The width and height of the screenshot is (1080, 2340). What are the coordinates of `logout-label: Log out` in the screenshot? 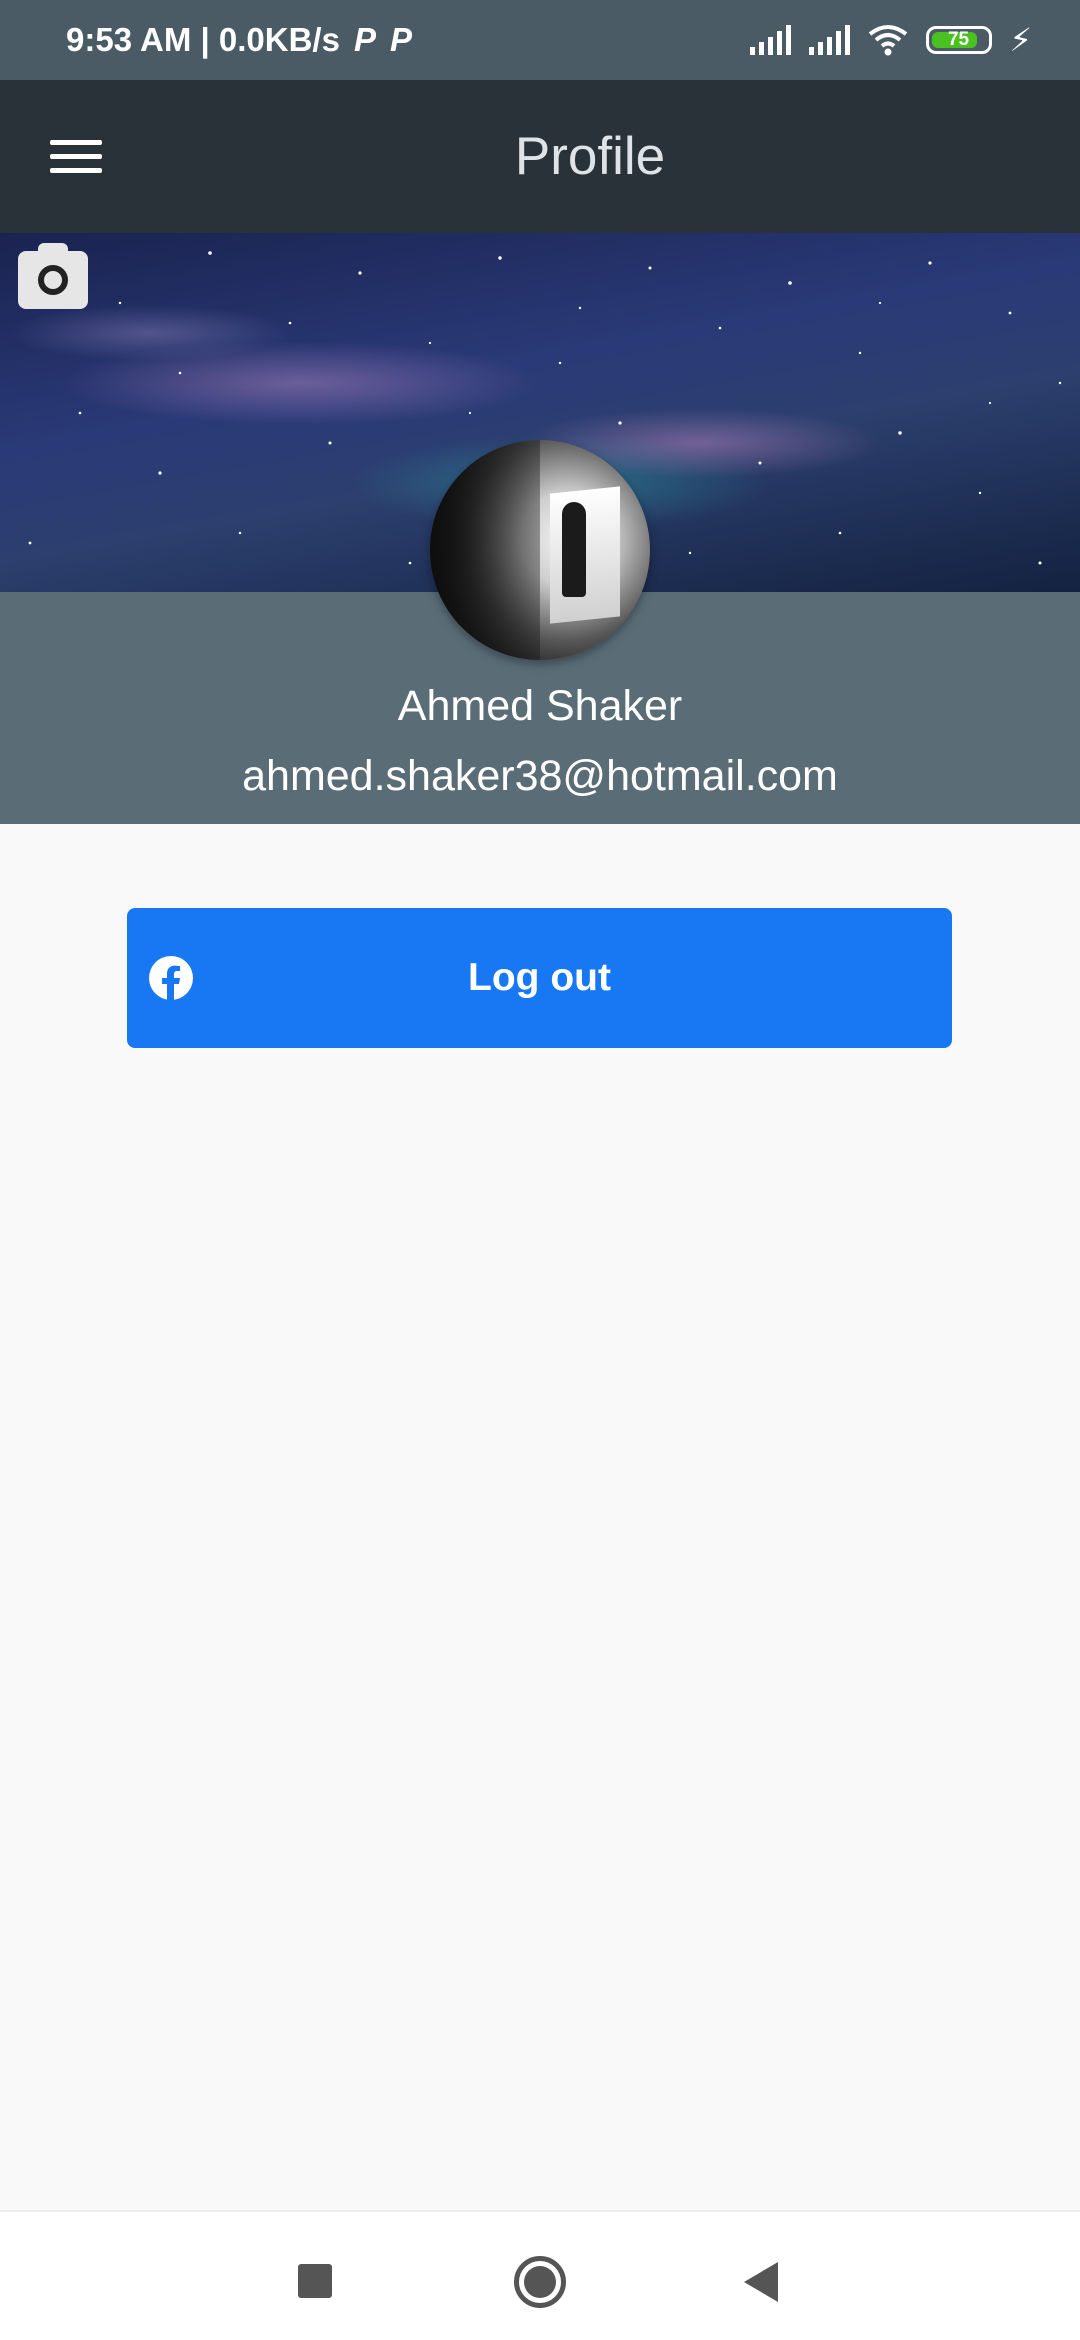 It's located at (539, 977).